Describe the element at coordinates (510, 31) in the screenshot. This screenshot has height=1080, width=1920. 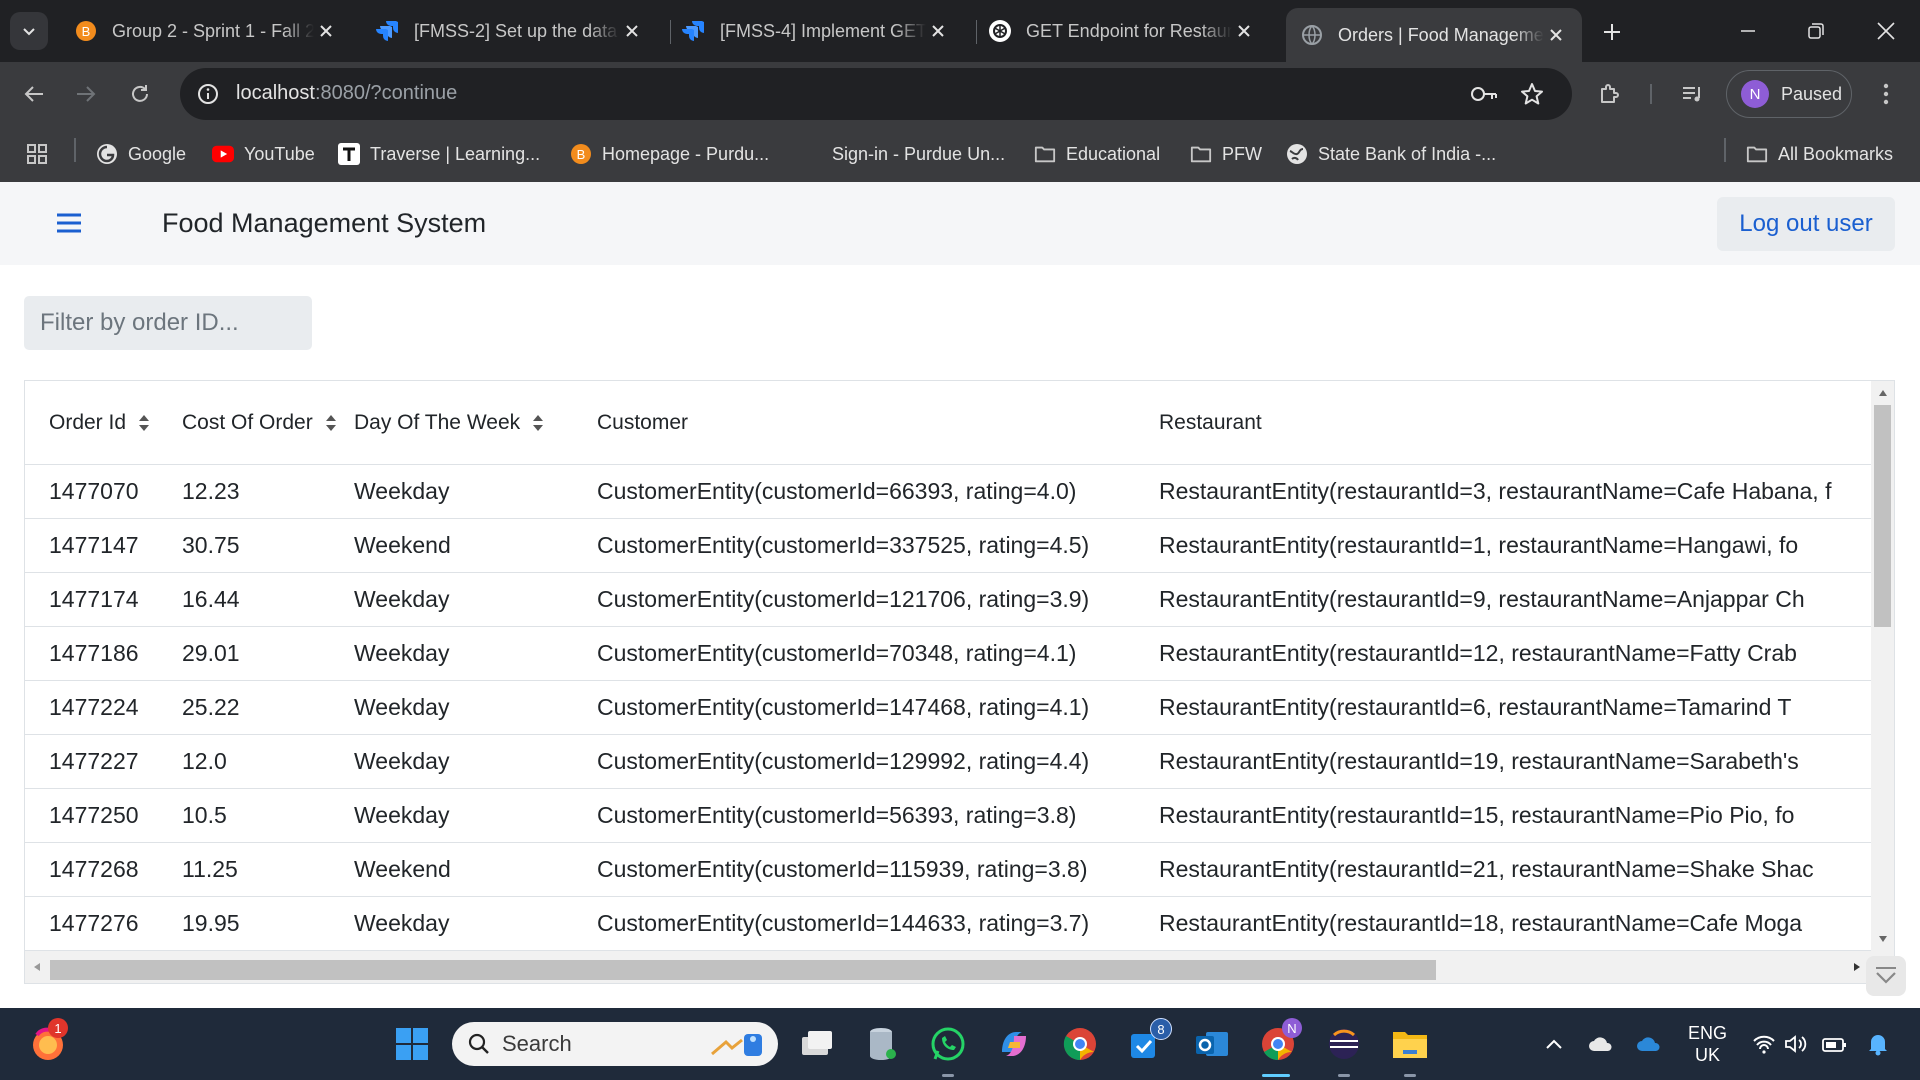
I see `browser-tab: [FMSS-2] Set up the data` at that location.